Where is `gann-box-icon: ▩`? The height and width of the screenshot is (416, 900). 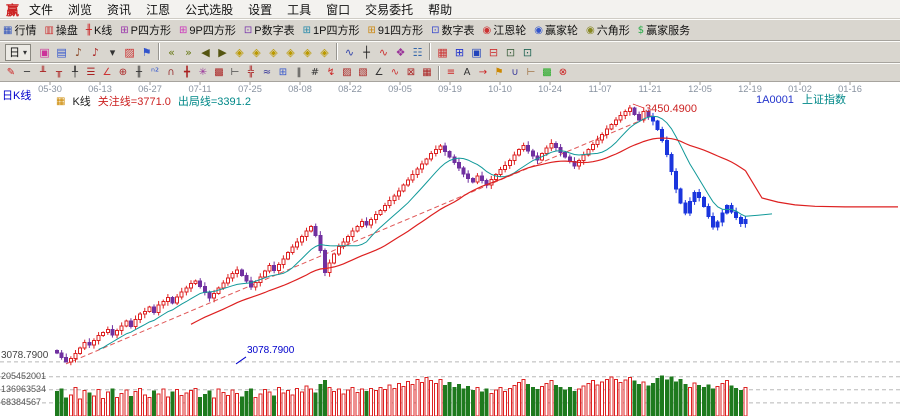 gann-box-icon: ▩ is located at coordinates (219, 72).